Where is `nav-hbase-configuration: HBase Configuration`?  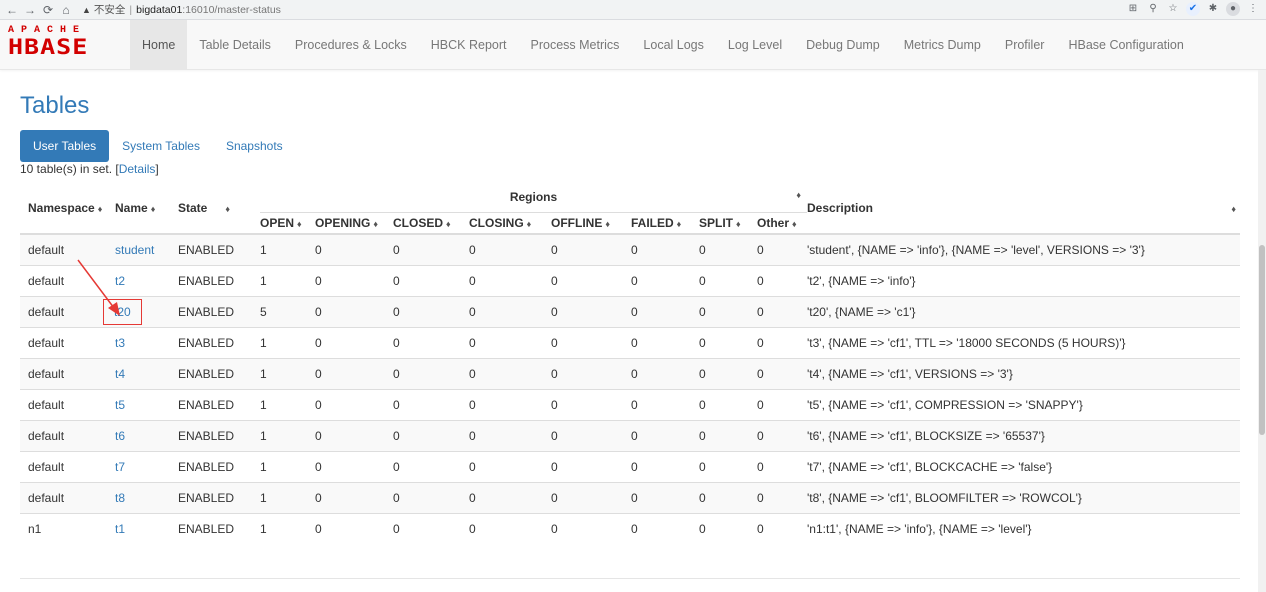
nav-hbase-configuration: HBase Configuration is located at coordinates (1125, 44).